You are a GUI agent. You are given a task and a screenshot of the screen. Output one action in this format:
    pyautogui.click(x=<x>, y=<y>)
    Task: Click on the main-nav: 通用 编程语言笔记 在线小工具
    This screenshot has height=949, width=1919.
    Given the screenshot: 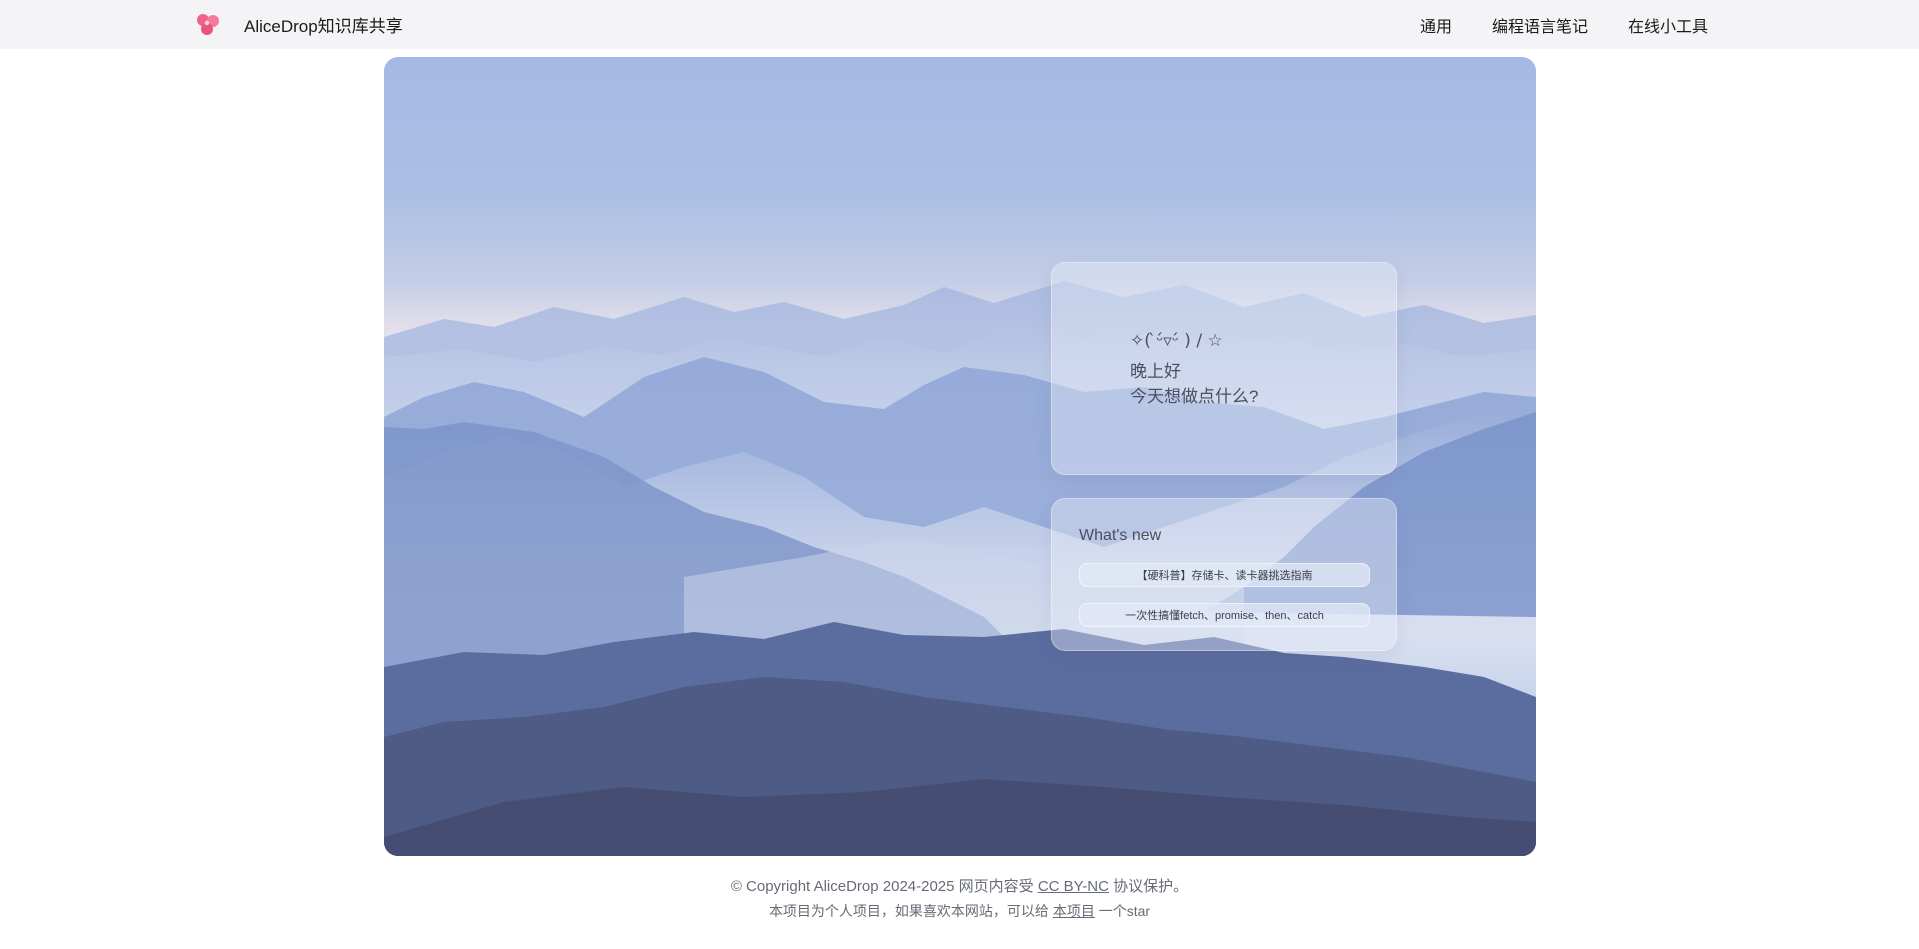 What is the action you would take?
    pyautogui.click(x=1564, y=24)
    